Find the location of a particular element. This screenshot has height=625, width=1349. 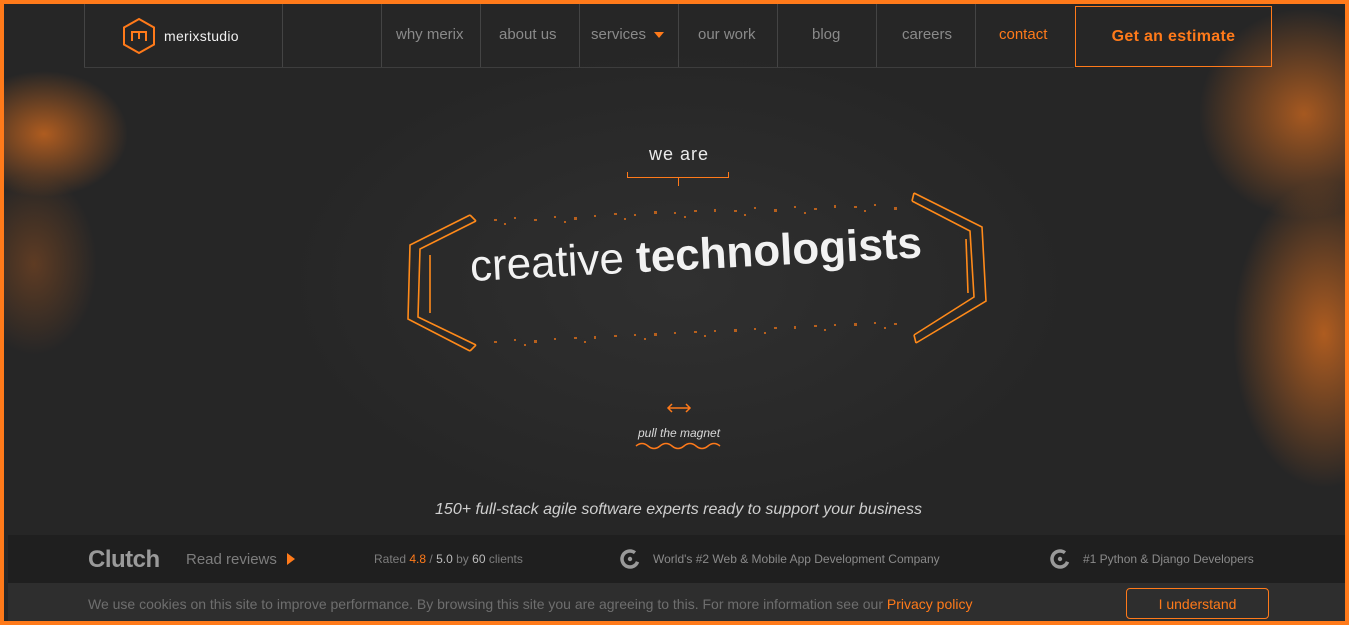

double-arrow-icon is located at coordinates (679, 408).